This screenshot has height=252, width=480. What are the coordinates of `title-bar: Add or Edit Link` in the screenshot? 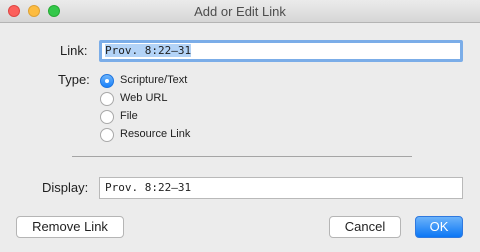 It's located at (240, 11).